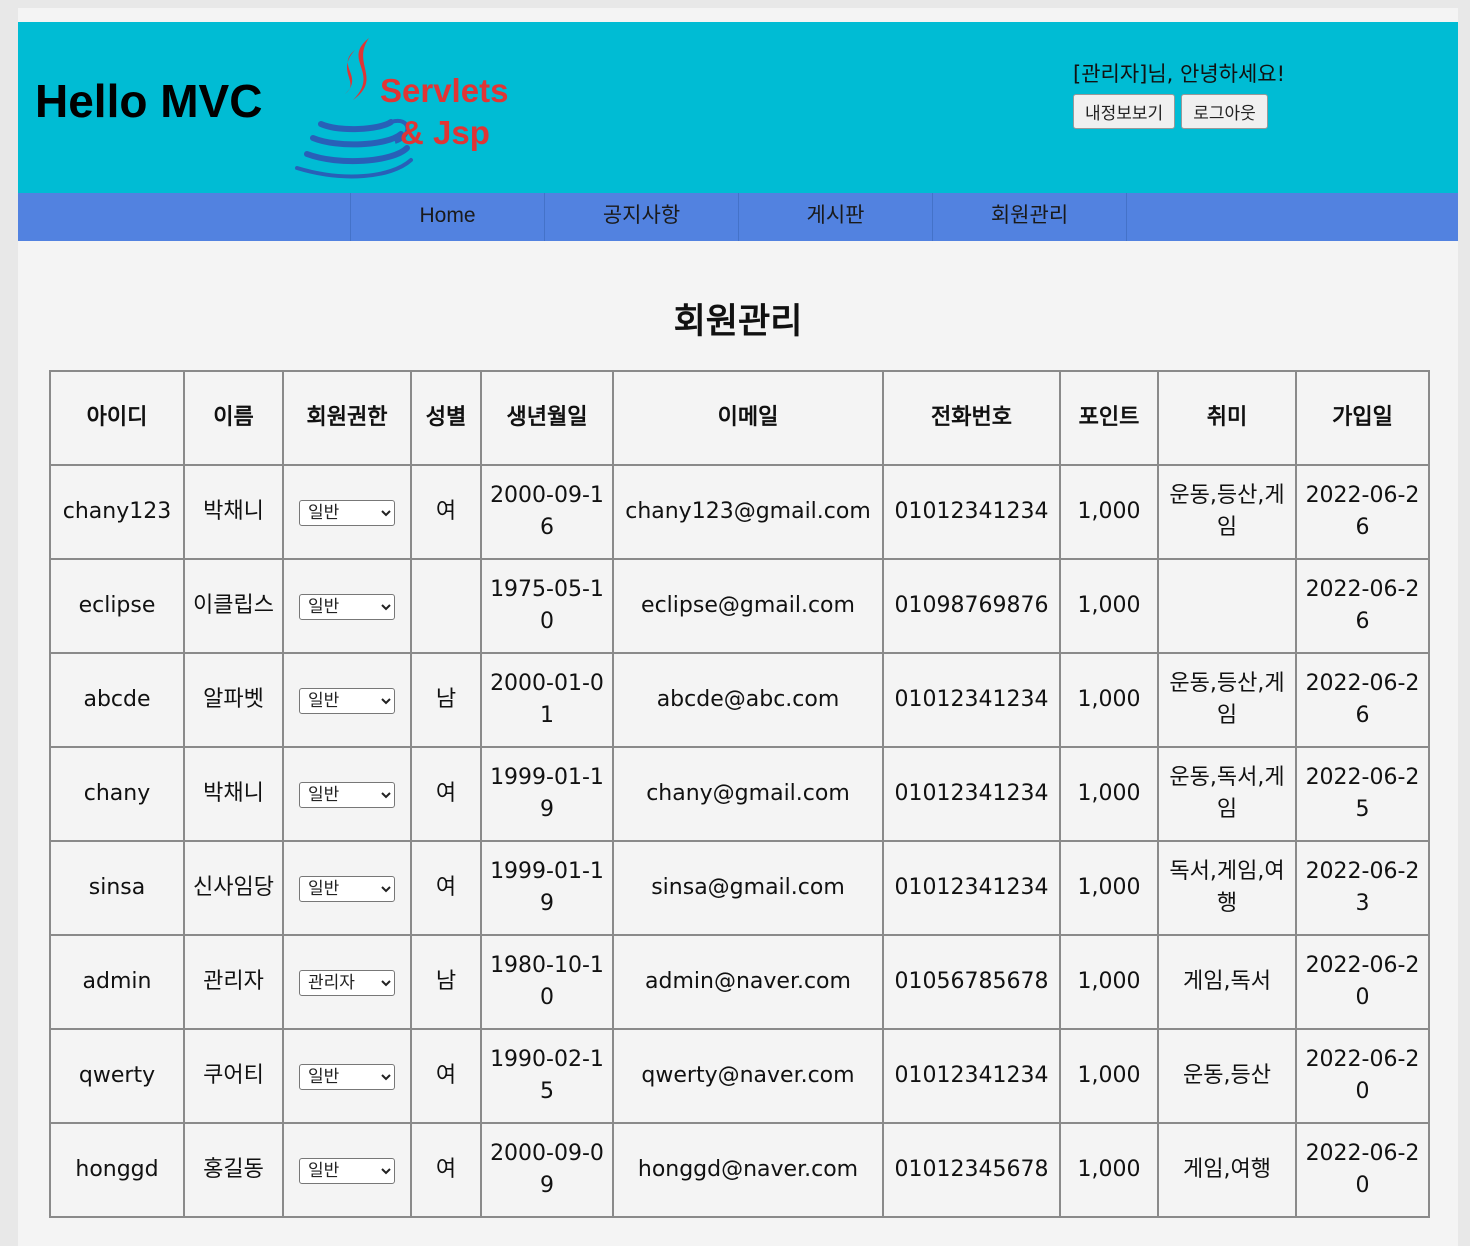 This screenshot has height=1246, width=1470. What do you see at coordinates (748, 794) in the screenshot?
I see `cell-email: chany@gmail.com` at bounding box center [748, 794].